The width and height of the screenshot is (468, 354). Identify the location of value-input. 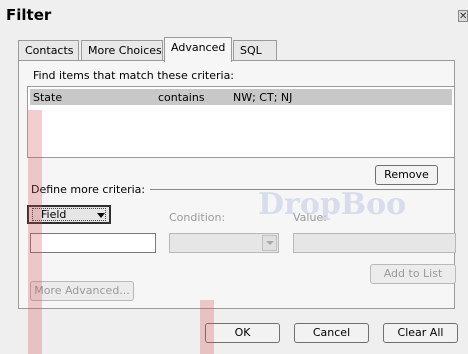
(374, 243).